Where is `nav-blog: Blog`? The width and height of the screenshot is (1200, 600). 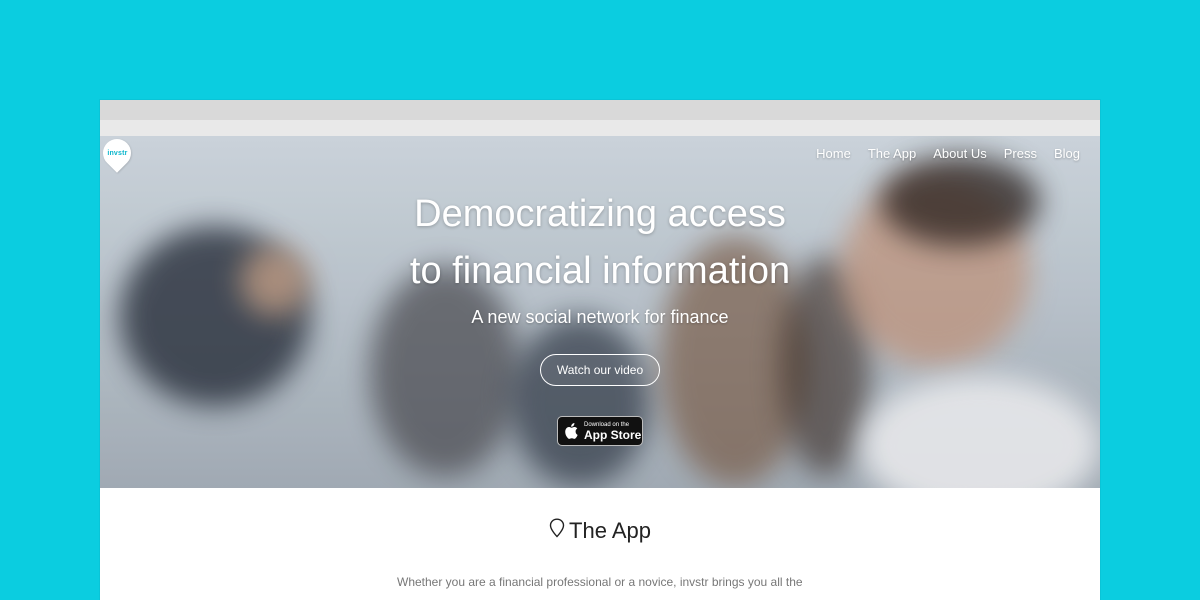 nav-blog: Blog is located at coordinates (1067, 153).